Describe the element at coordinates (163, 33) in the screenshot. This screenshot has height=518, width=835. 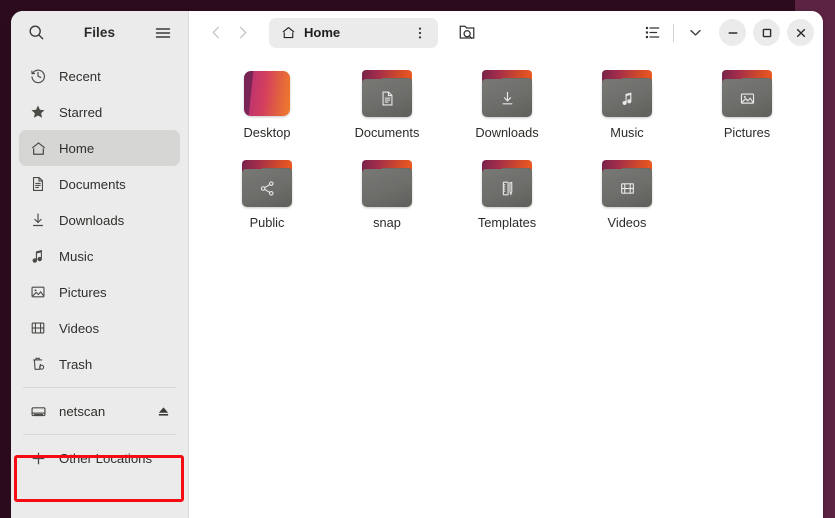
I see `hamburger-menu-icon` at that location.